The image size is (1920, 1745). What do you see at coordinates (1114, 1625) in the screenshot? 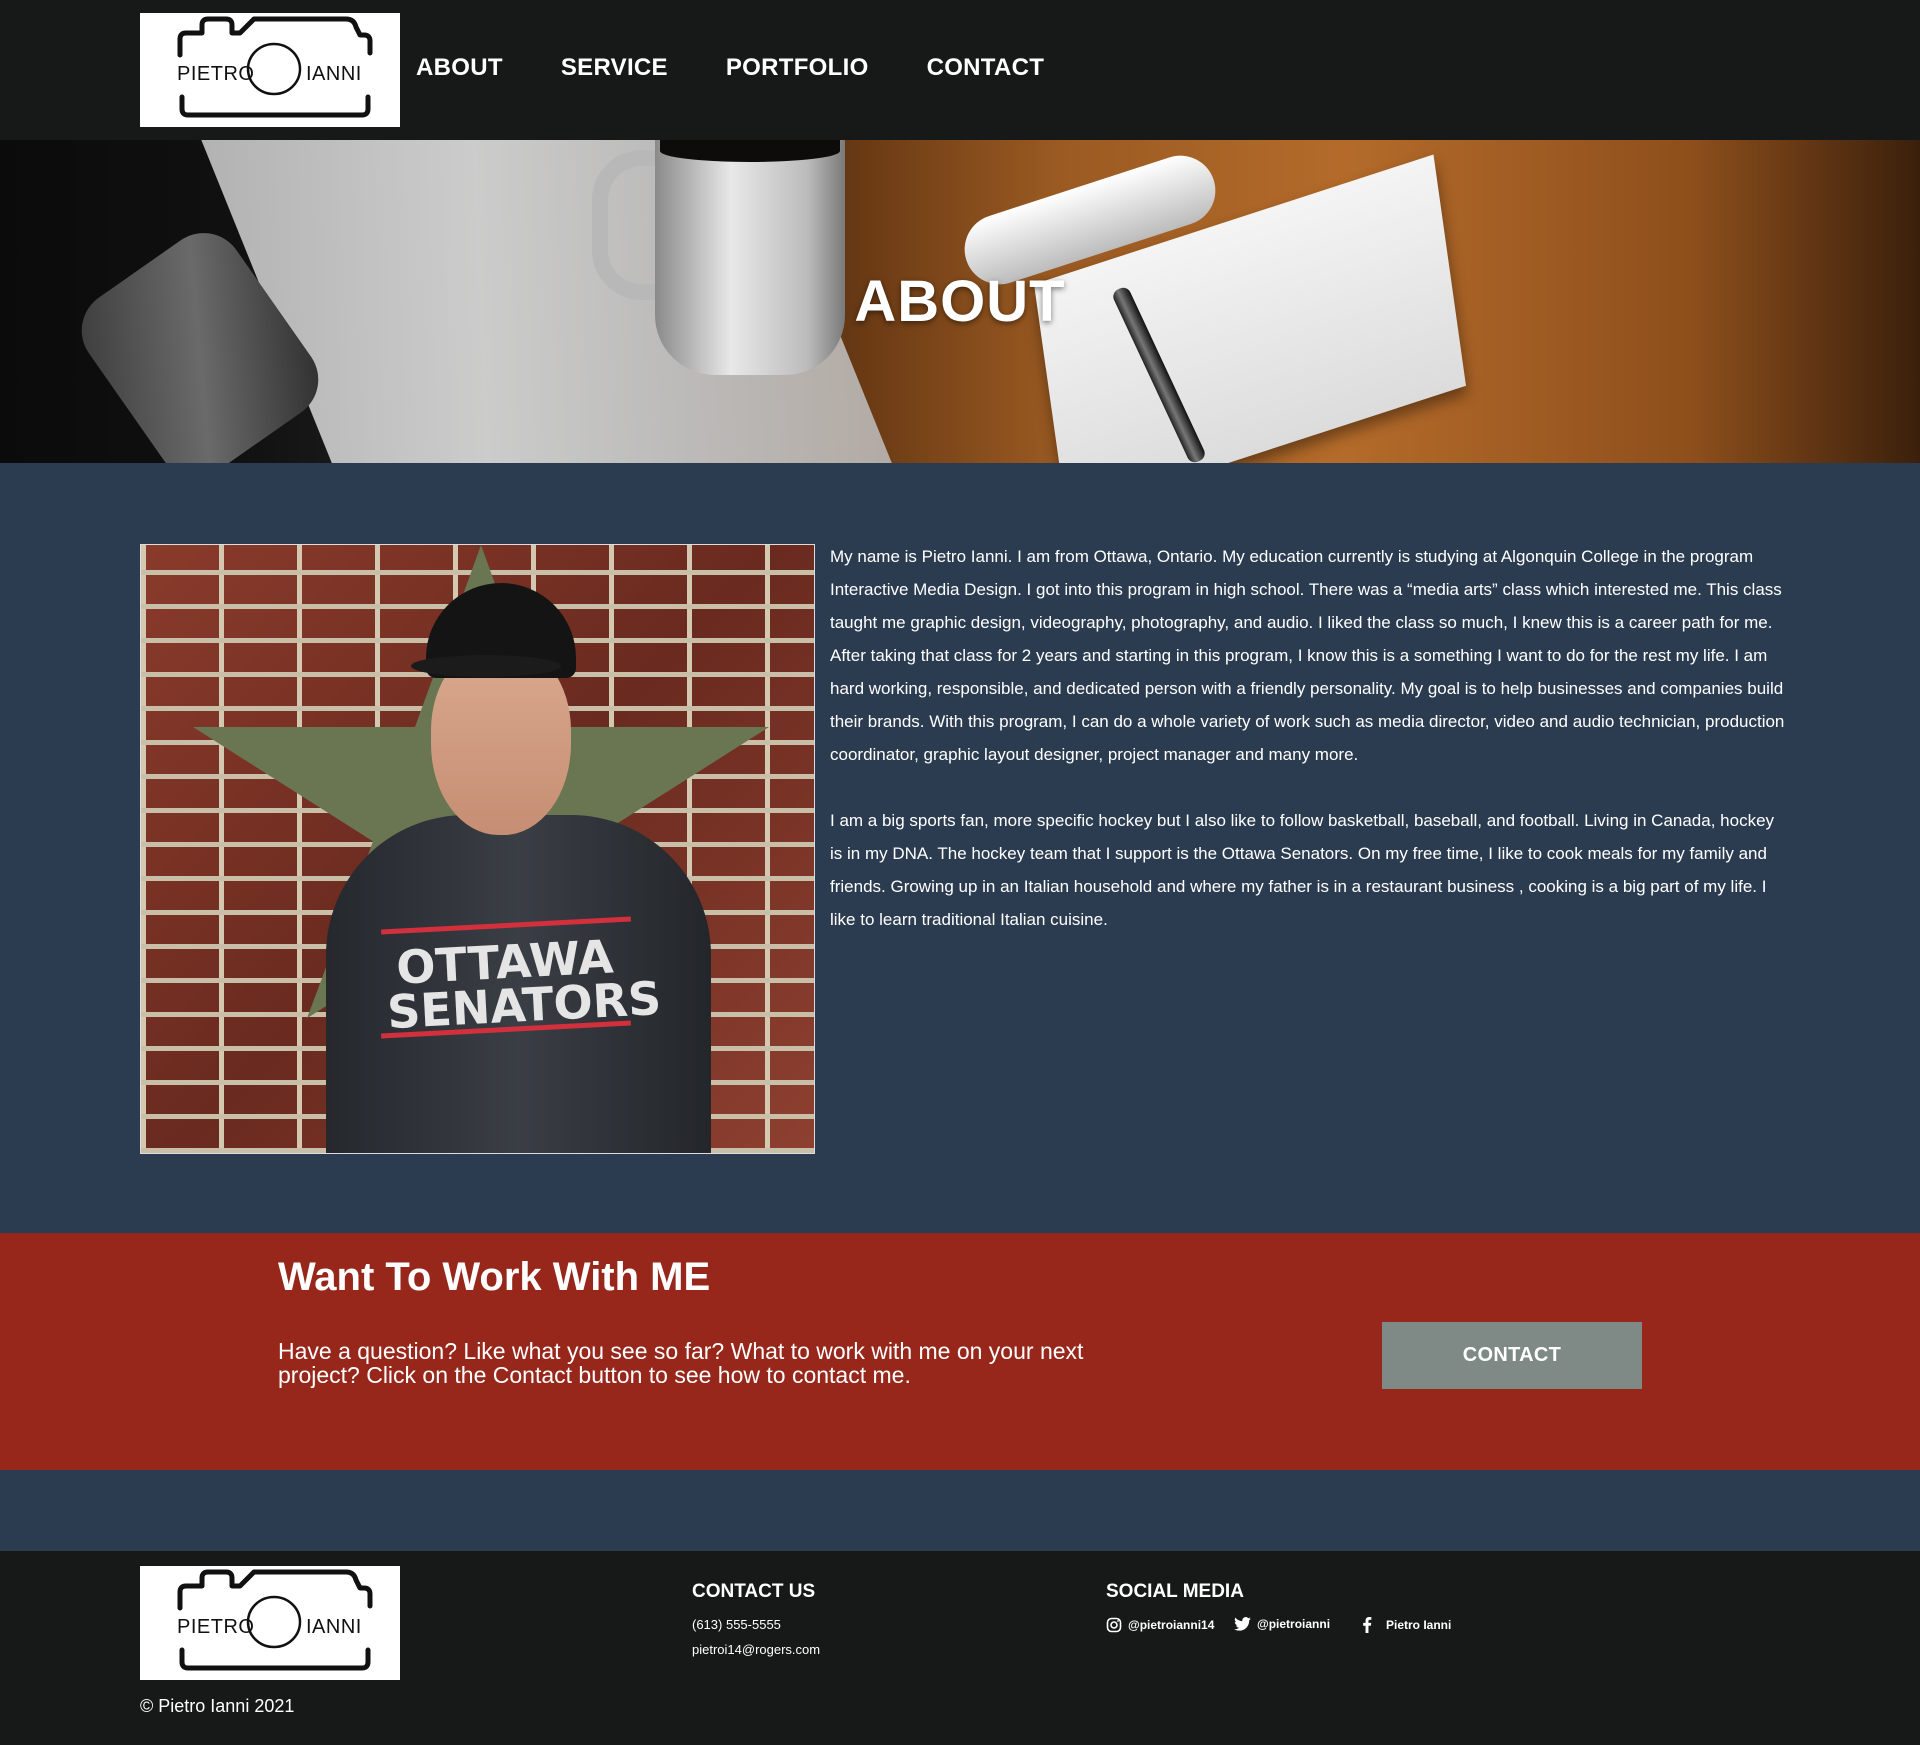
I see `instagram-icon` at bounding box center [1114, 1625].